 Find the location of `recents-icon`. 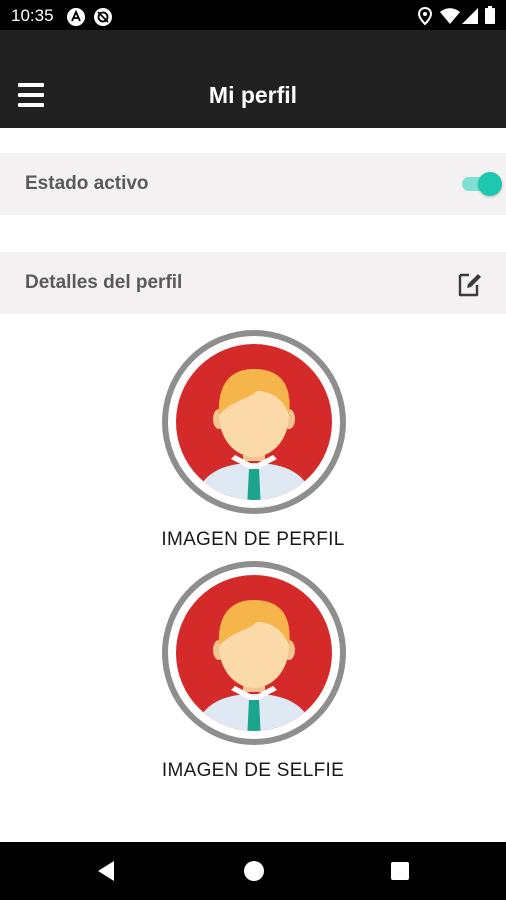

recents-icon is located at coordinates (400, 871).